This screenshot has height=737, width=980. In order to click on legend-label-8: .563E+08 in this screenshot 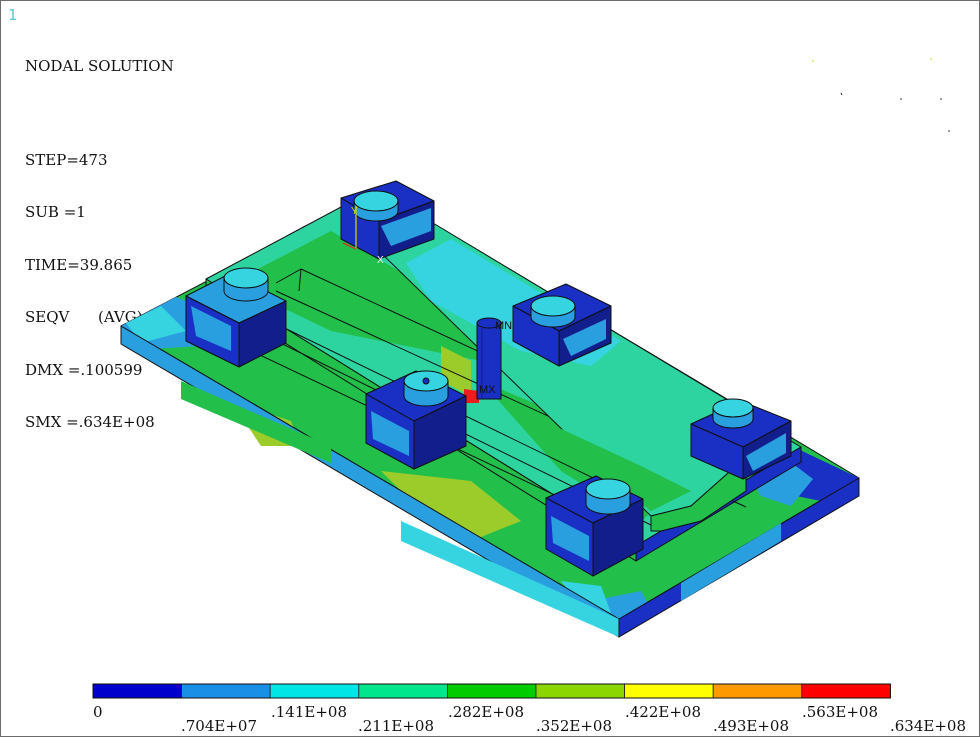, I will do `click(840, 712)`.